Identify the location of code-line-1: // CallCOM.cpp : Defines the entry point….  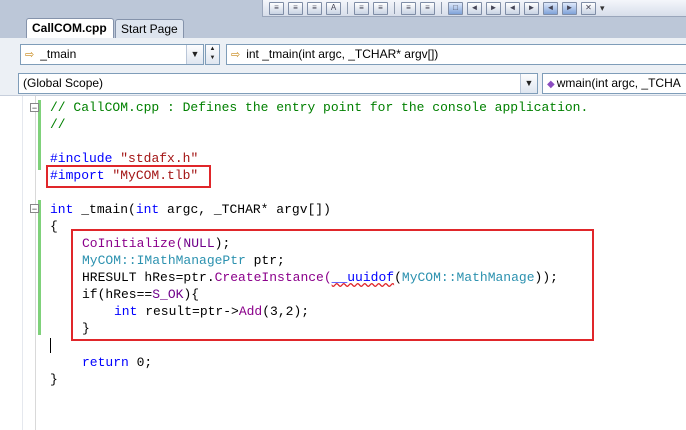
(319, 107).